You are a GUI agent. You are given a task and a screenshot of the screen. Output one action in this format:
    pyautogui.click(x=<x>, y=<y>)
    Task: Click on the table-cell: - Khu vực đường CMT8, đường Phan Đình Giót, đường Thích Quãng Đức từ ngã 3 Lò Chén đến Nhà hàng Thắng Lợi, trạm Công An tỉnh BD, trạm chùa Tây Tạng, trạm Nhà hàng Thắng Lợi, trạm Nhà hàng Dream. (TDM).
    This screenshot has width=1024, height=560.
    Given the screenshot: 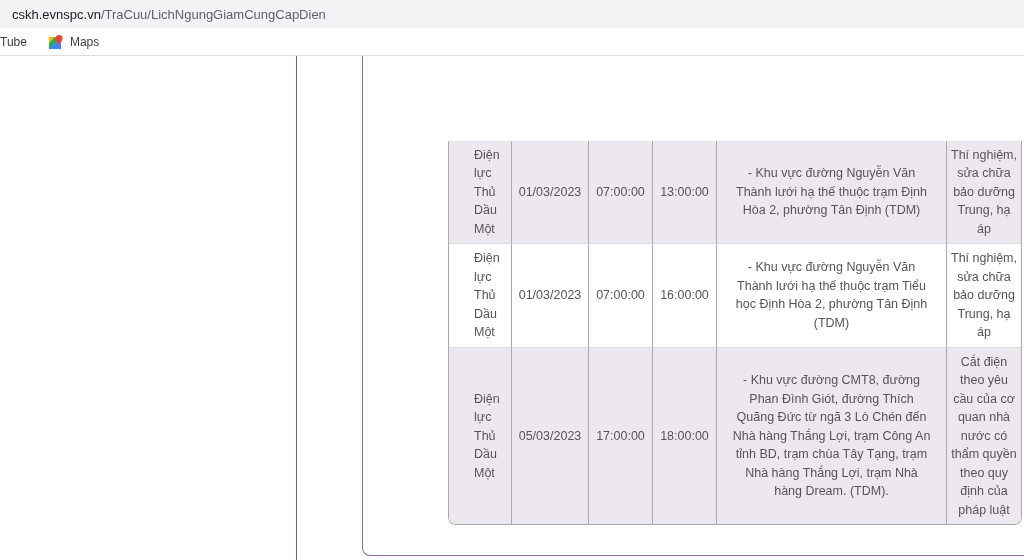 What is the action you would take?
    pyautogui.click(x=831, y=435)
    